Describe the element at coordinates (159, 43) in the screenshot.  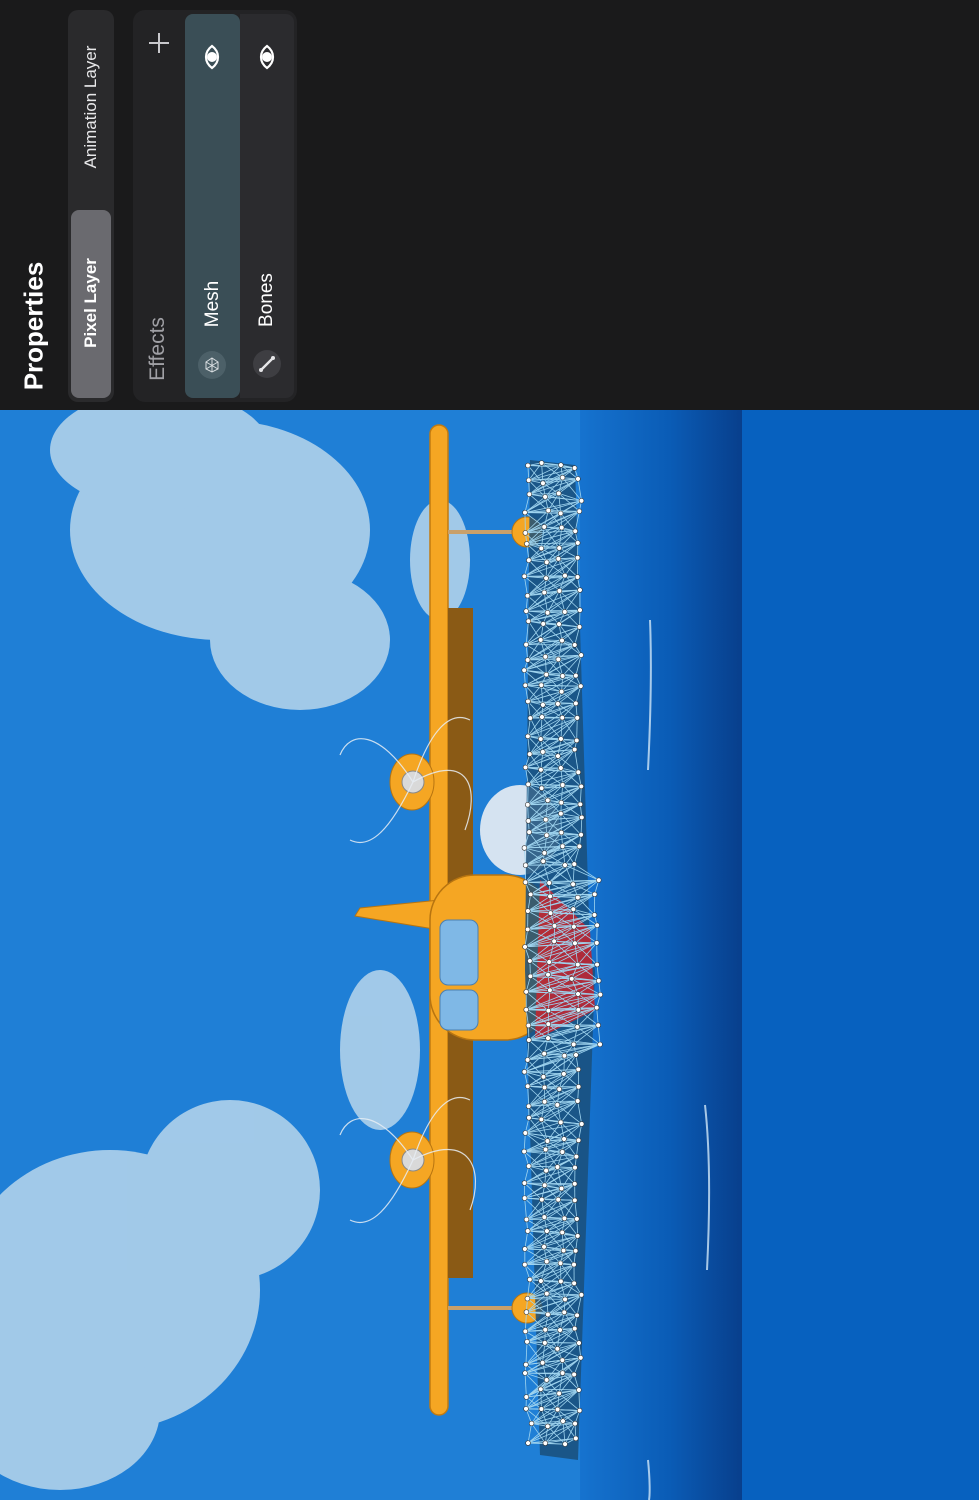
I see `plus-icon` at that location.